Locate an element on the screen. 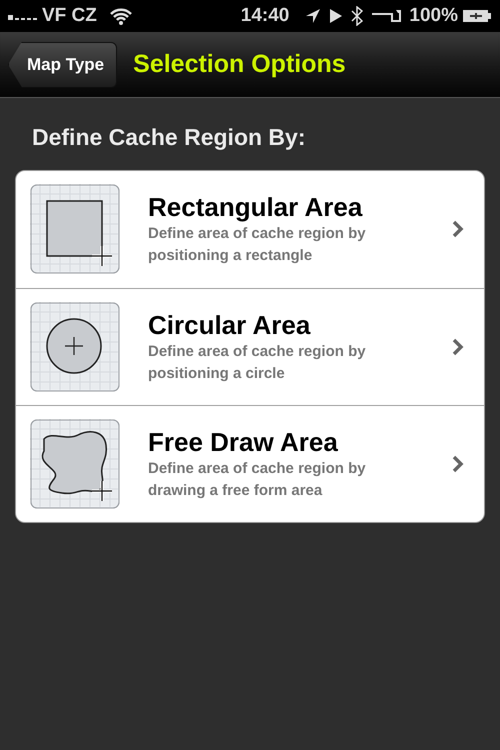  location-arrow-icon is located at coordinates (313, 16).